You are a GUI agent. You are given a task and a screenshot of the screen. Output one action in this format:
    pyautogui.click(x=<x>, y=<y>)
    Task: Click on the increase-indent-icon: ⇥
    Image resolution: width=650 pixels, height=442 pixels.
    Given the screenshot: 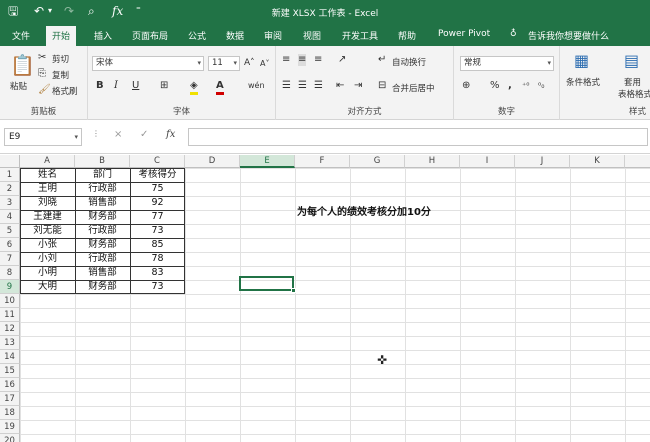 What is the action you would take?
    pyautogui.click(x=358, y=86)
    